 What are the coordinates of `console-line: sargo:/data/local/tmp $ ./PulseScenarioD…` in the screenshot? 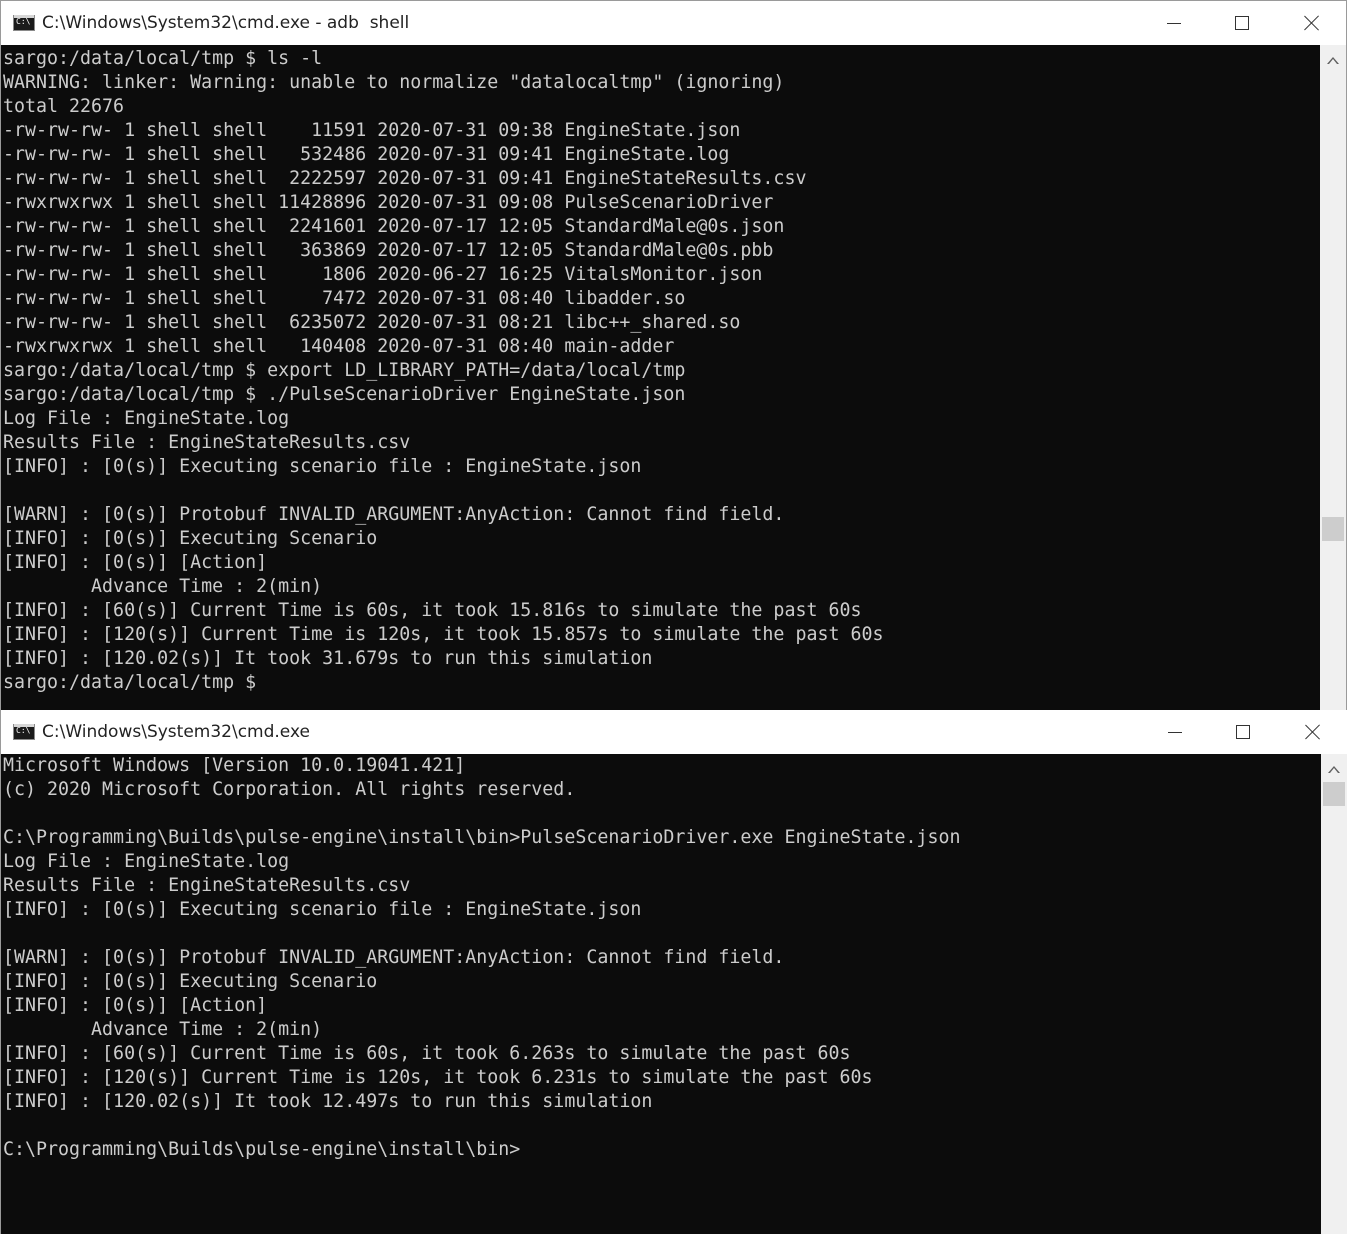 It's located at (344, 394).